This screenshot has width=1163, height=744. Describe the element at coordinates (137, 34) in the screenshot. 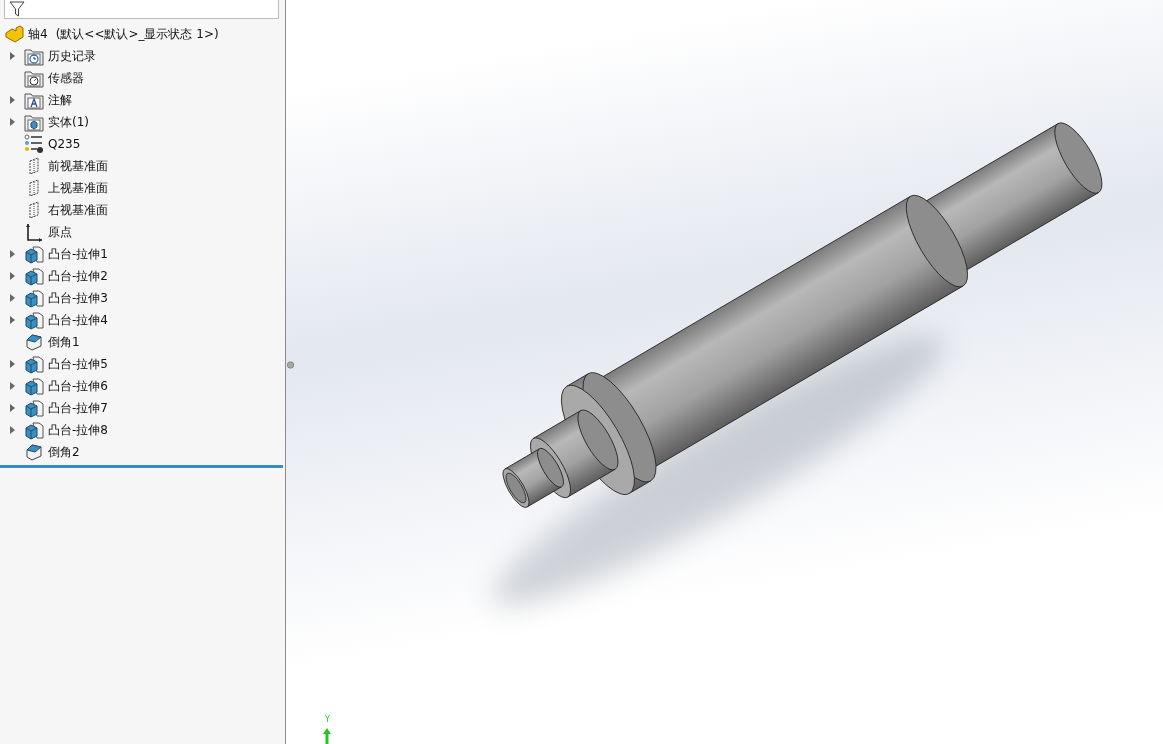

I see `configuration-label: (默认<<默认>_显示状态 1>)` at that location.